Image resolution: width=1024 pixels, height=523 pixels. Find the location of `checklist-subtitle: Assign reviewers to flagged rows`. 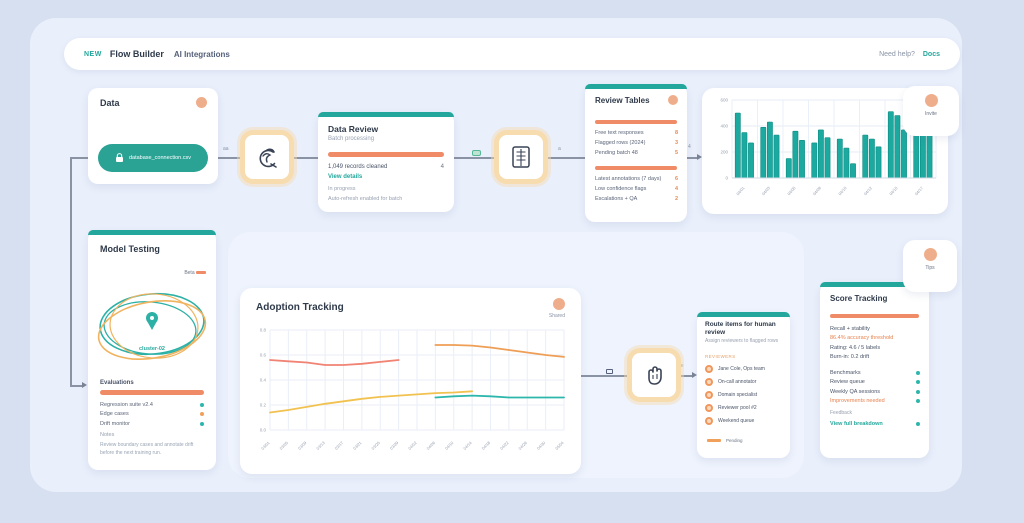

checklist-subtitle: Assign reviewers to flagged rows is located at coordinates (742, 341).